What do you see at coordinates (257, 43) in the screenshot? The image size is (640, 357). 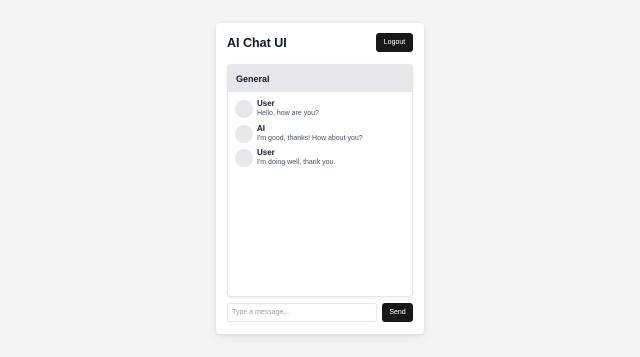 I see `app-title: AI Chat UI` at bounding box center [257, 43].